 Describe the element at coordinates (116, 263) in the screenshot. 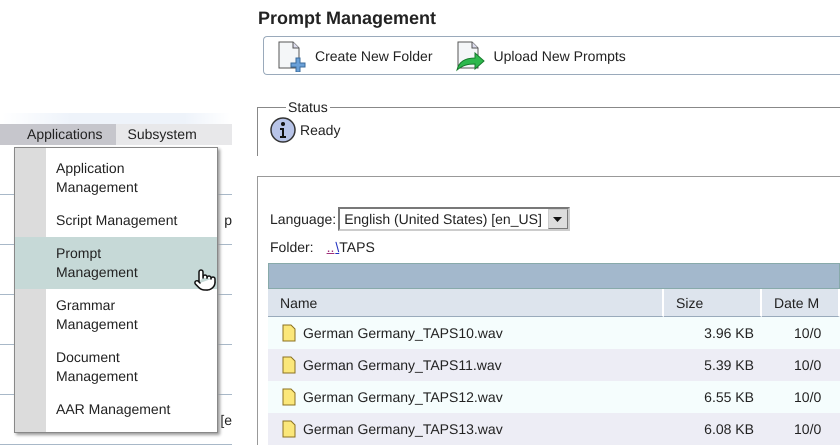

I see `dropdown-item: Prompt Management` at that location.